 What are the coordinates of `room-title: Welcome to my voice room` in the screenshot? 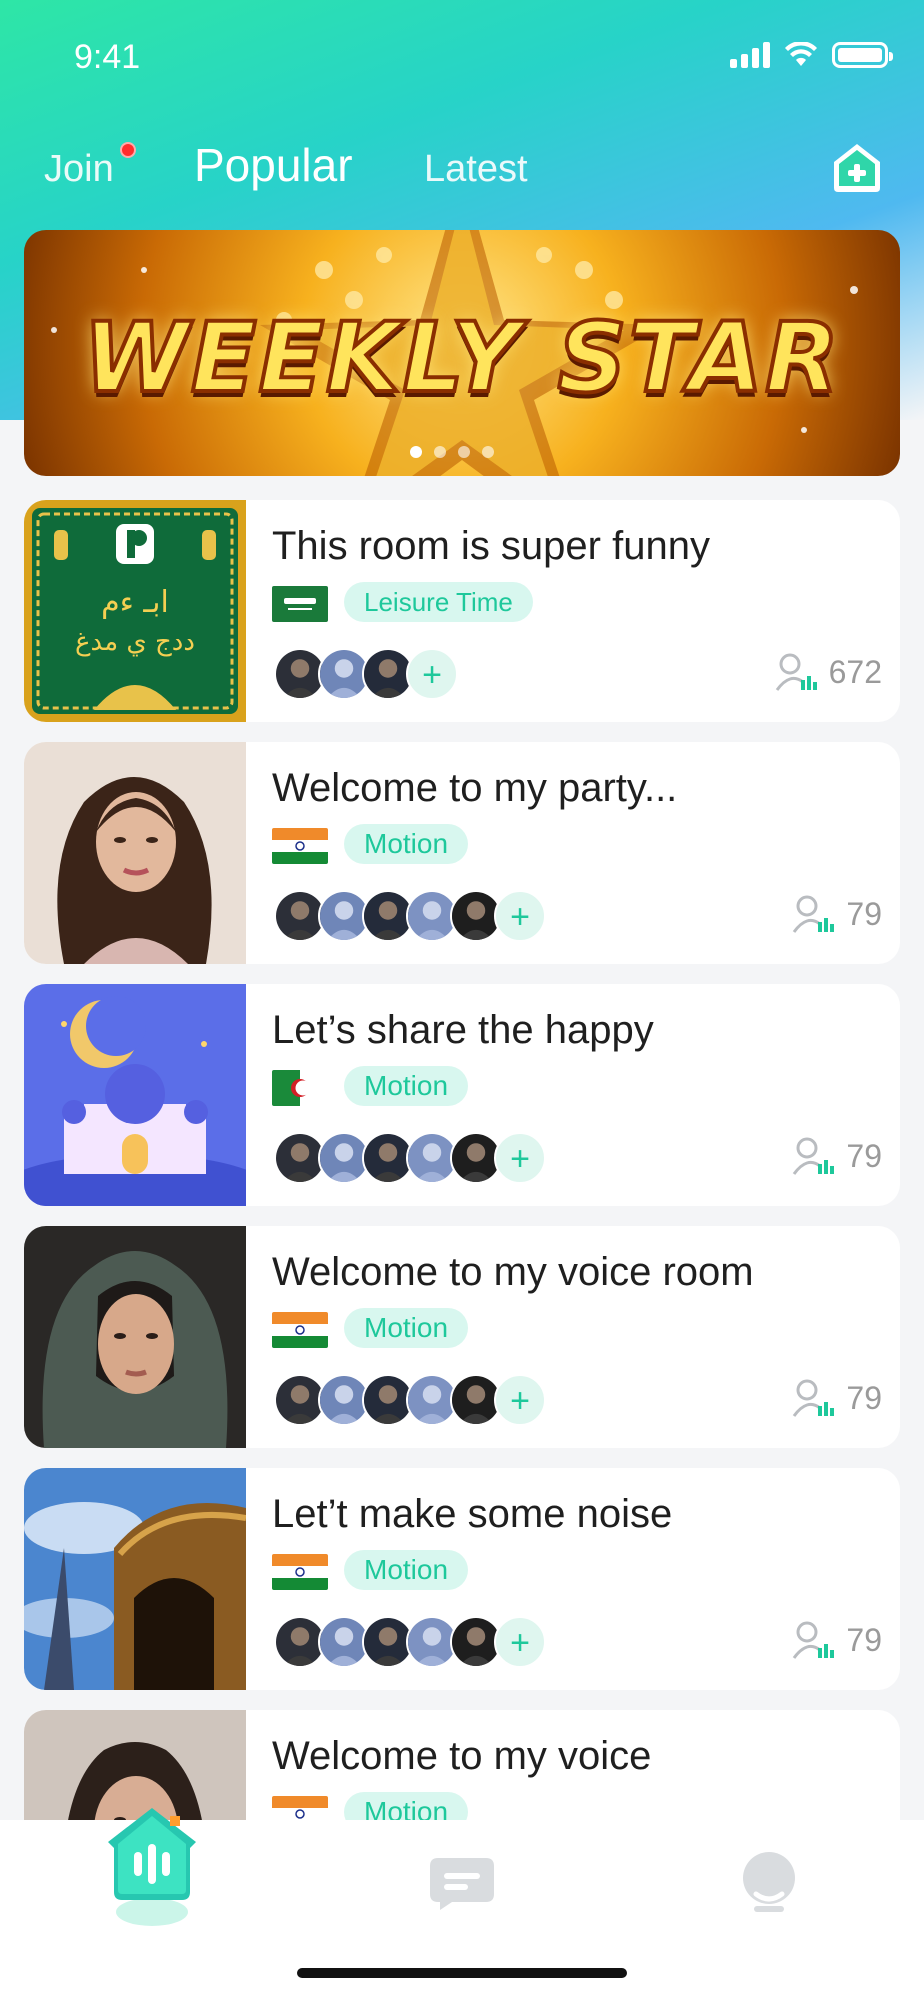 It's located at (513, 1272).